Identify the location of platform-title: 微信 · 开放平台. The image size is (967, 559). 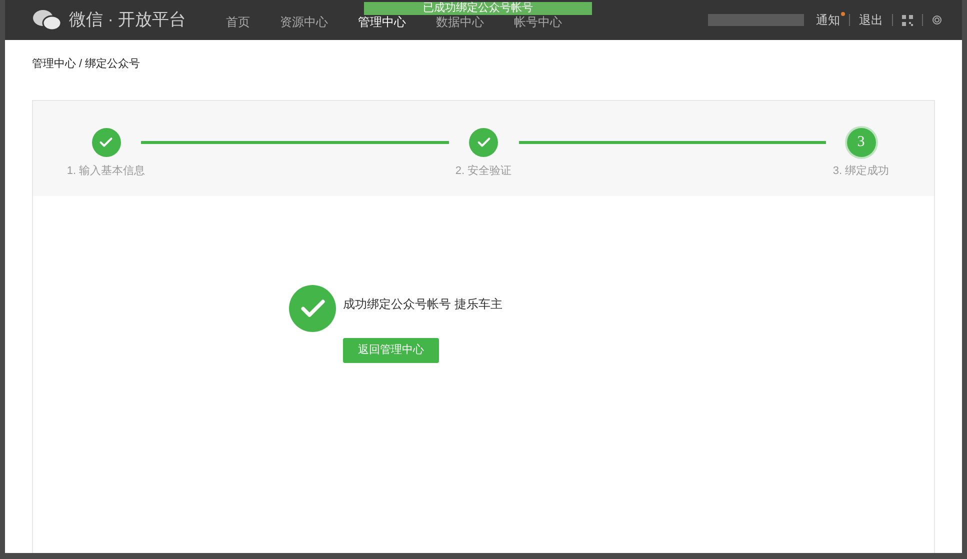
(127, 20).